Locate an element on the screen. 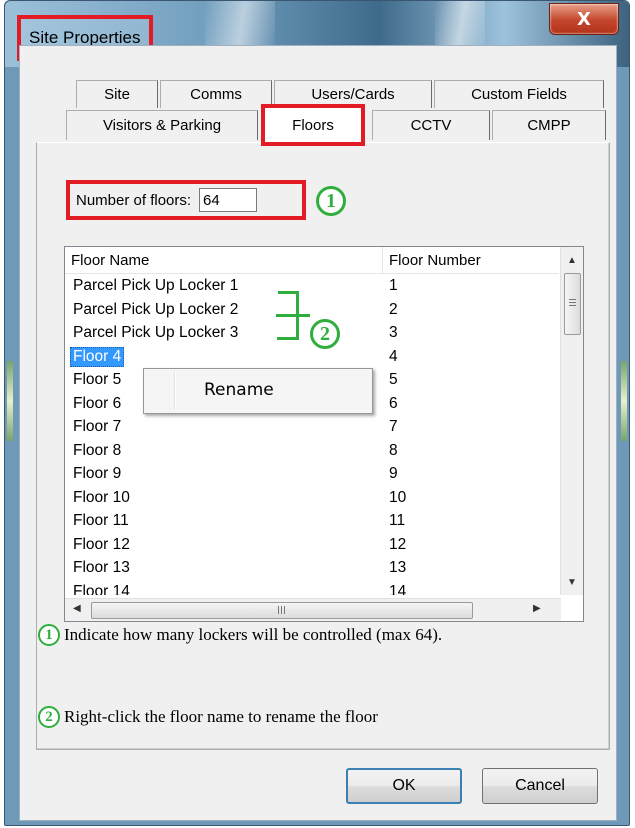  table-row: Floor 8 8 is located at coordinates (312, 451).